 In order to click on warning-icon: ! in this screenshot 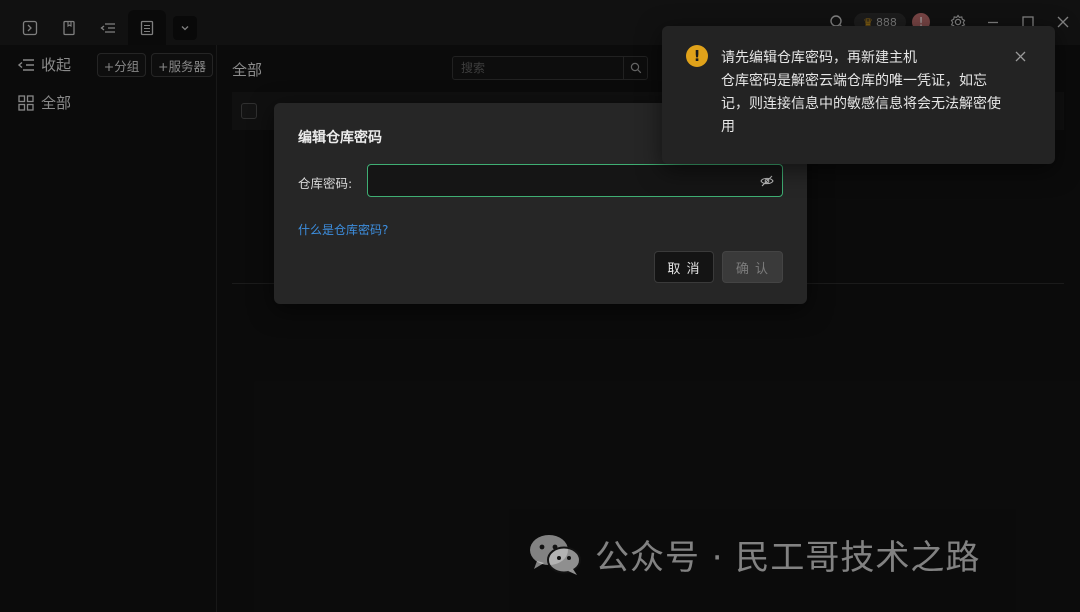, I will do `click(697, 56)`.